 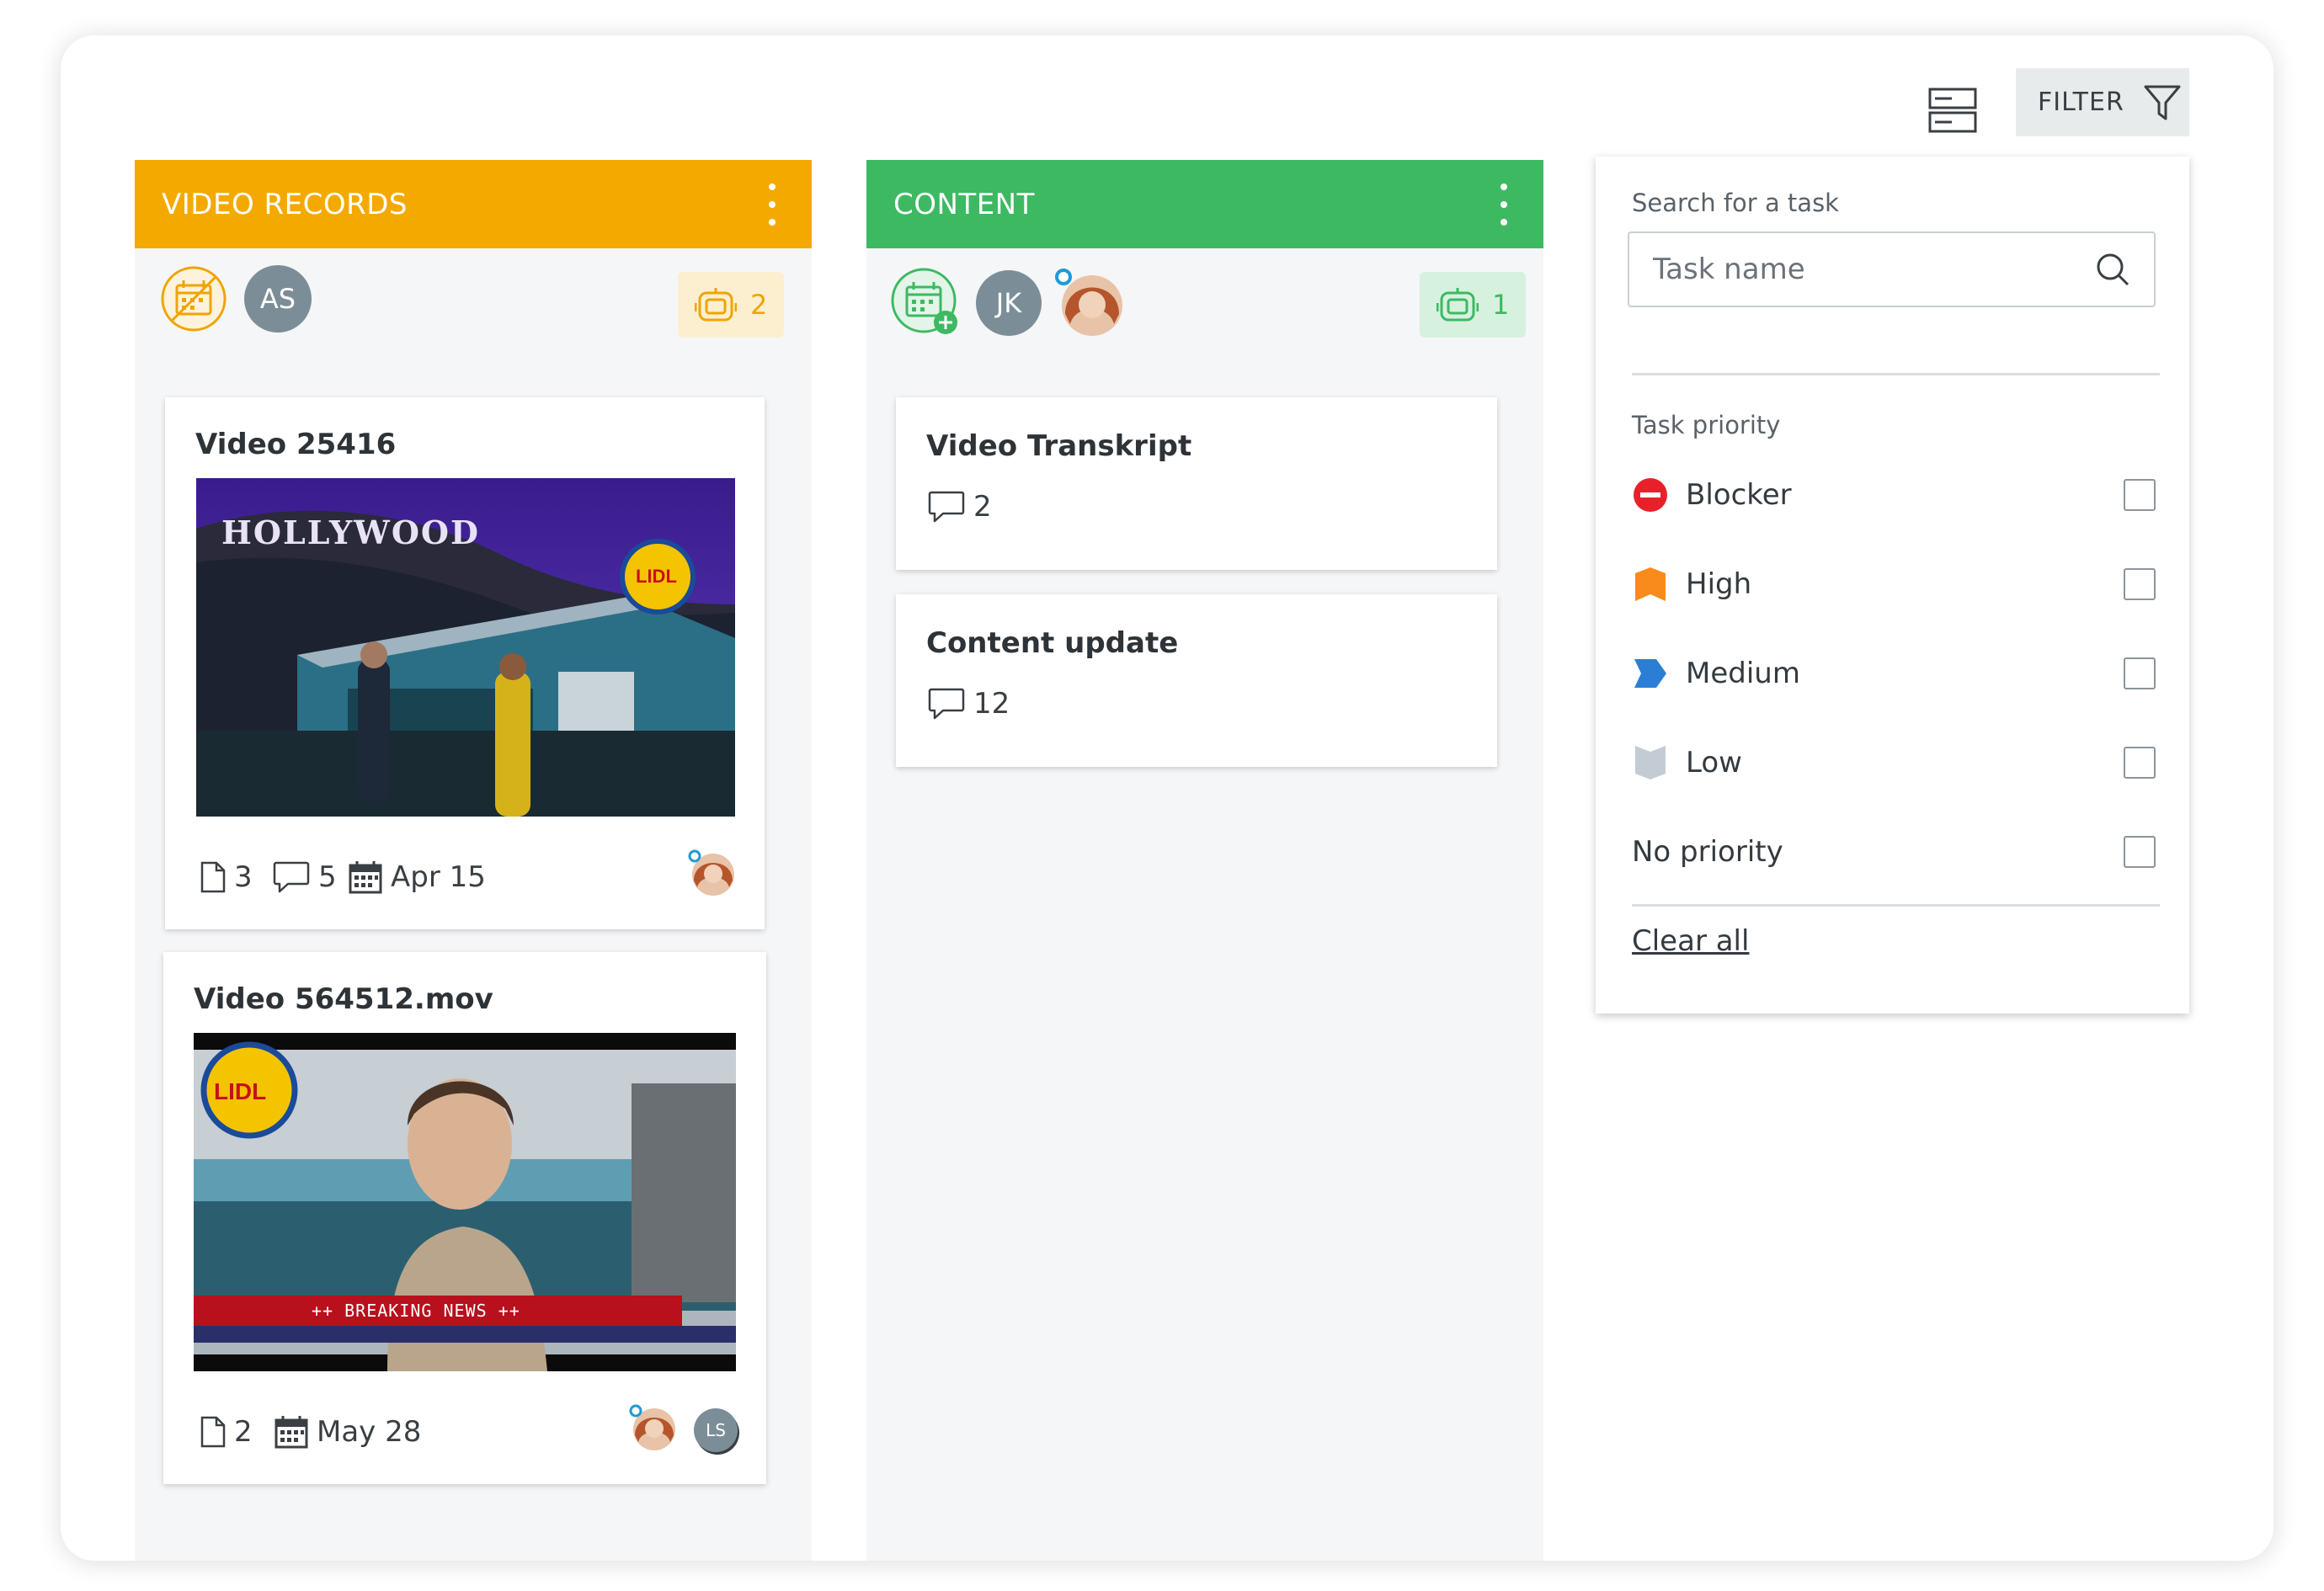 I want to click on automation-badge: 1, so click(x=1473, y=305).